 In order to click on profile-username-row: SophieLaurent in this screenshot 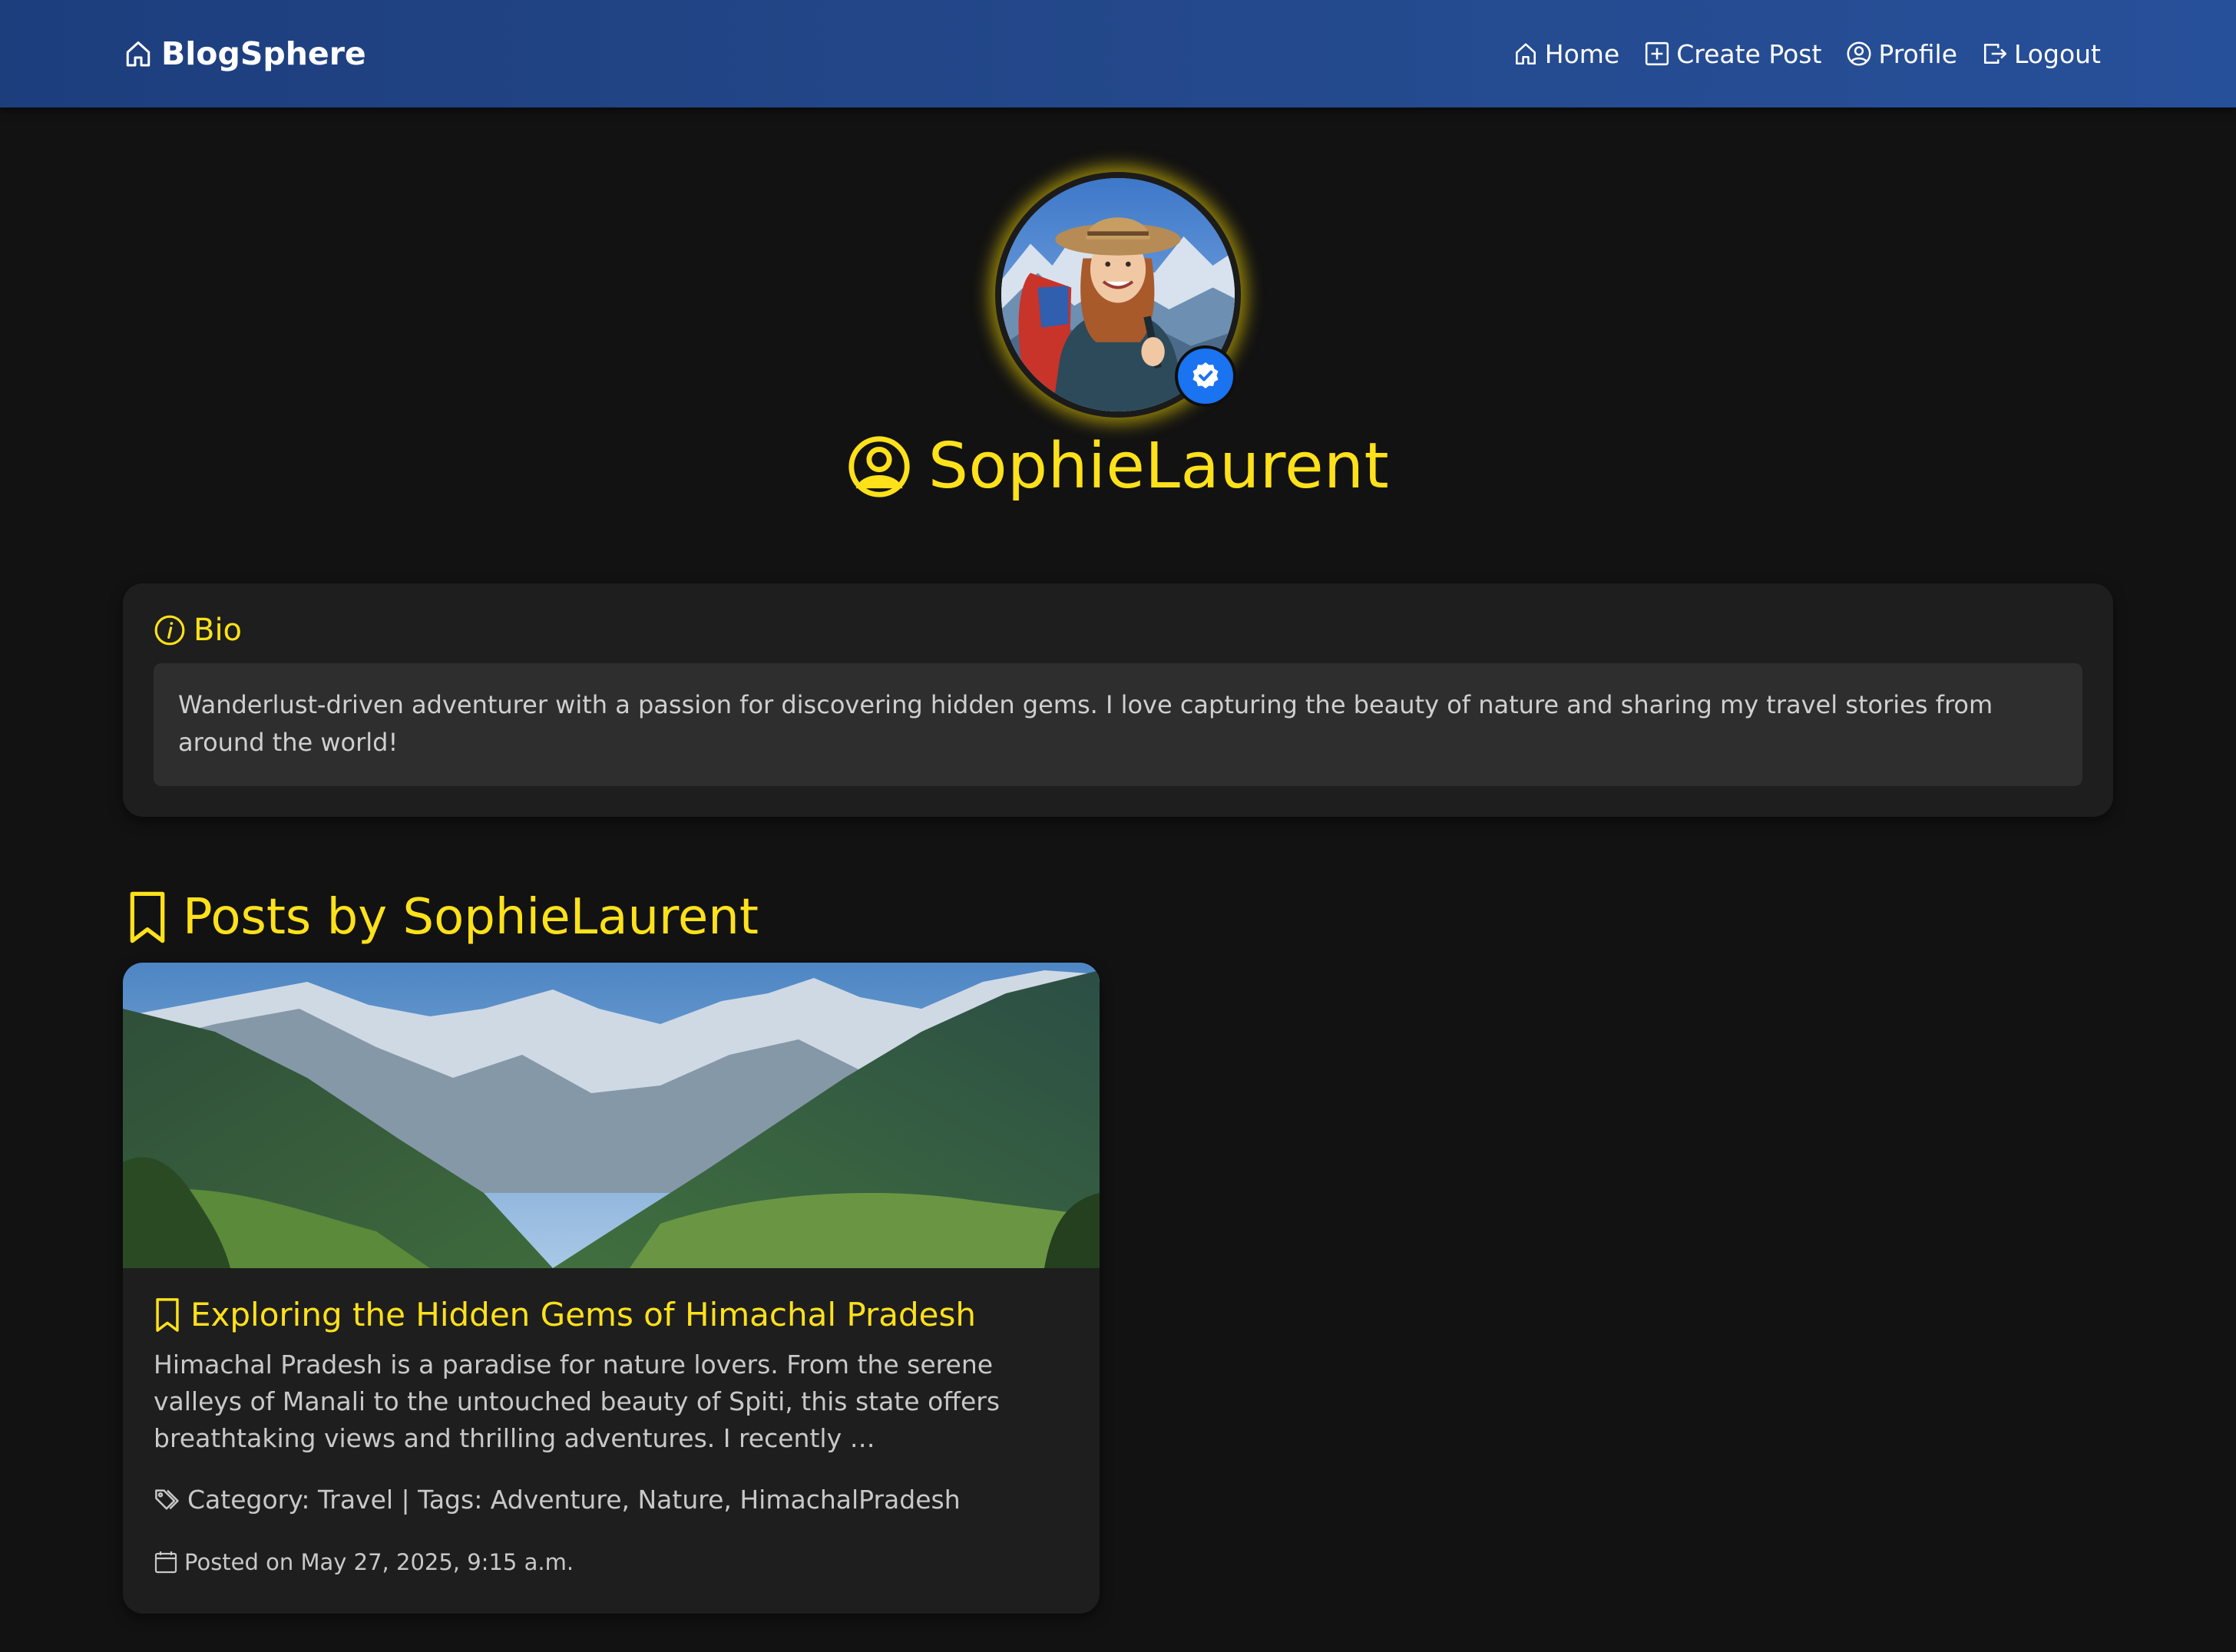, I will do `click(1118, 466)`.